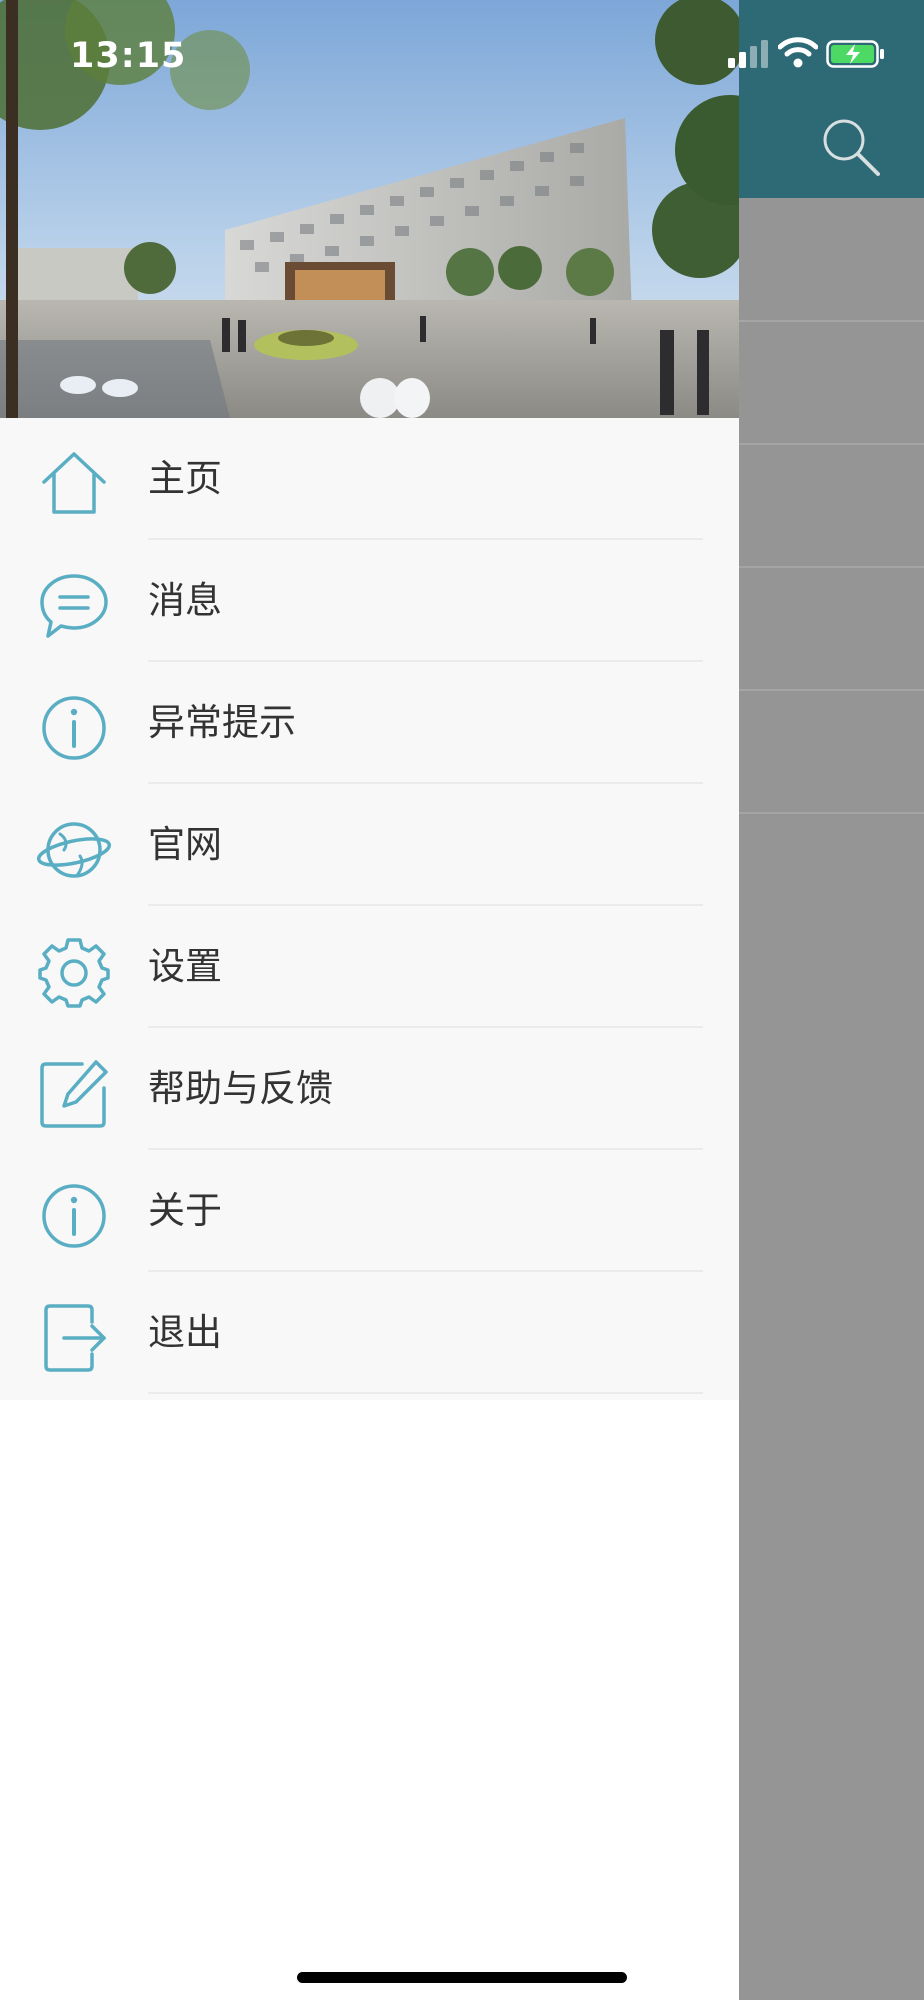 The image size is (924, 2000). I want to click on logout-icon, so click(75, 1338).